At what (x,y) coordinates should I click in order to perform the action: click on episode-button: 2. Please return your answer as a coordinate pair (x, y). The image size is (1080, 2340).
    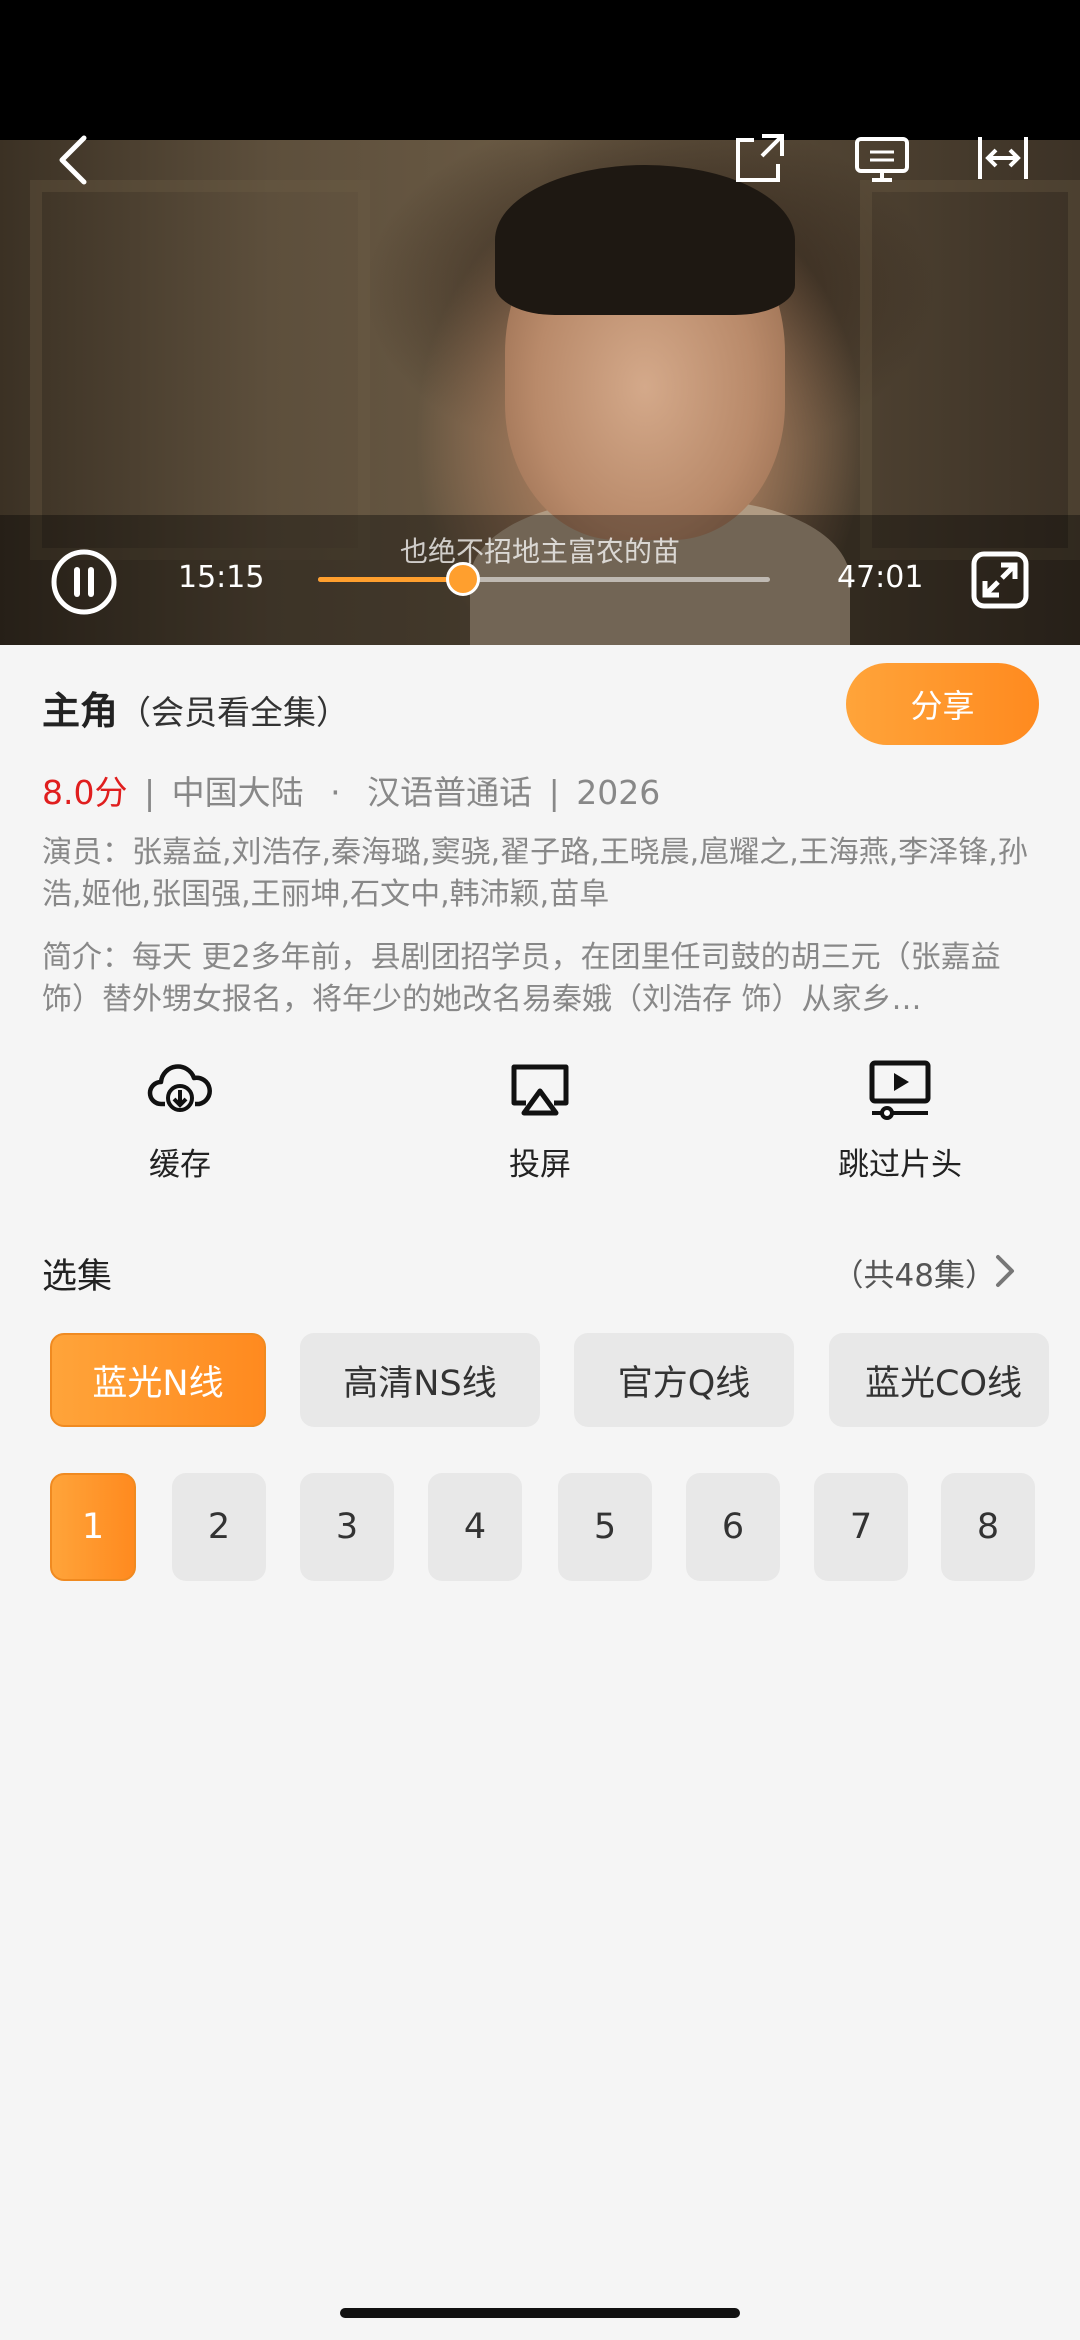
    Looking at the image, I should click on (219, 1527).